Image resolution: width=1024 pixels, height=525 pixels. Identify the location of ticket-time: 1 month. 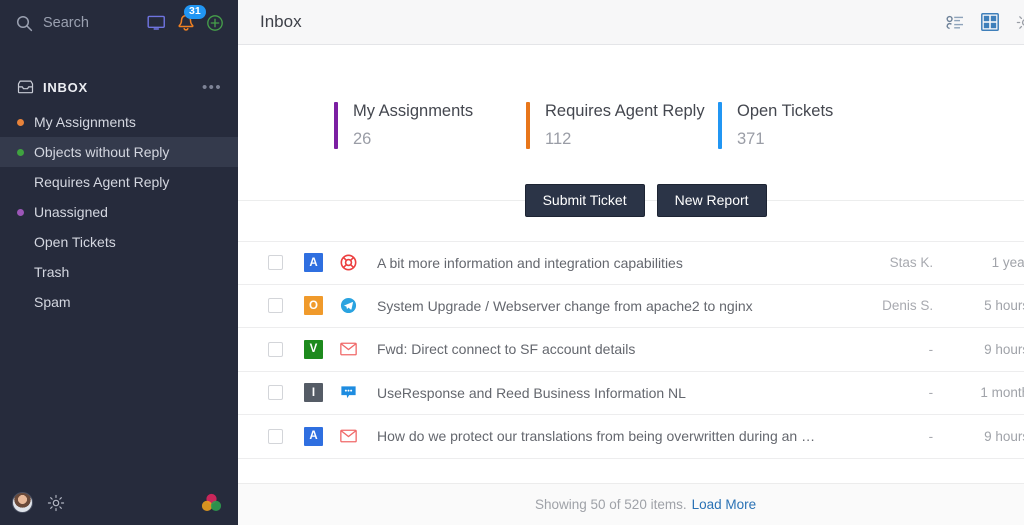
(1002, 393).